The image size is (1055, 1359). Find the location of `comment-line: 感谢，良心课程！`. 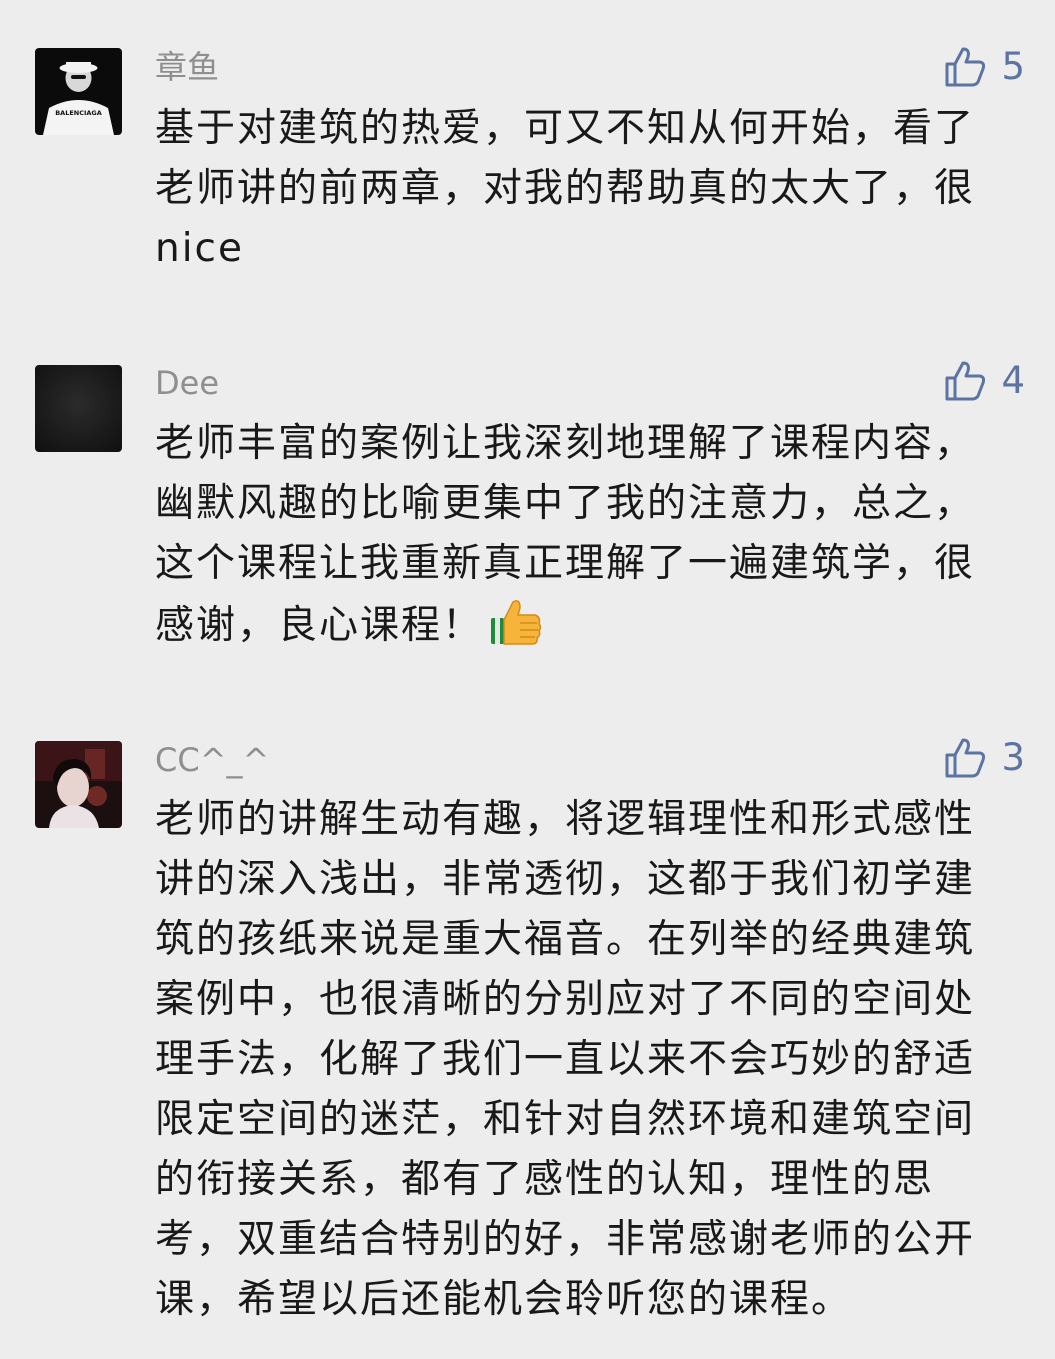

comment-line: 感谢，良心课程！ is located at coordinates (319, 625).